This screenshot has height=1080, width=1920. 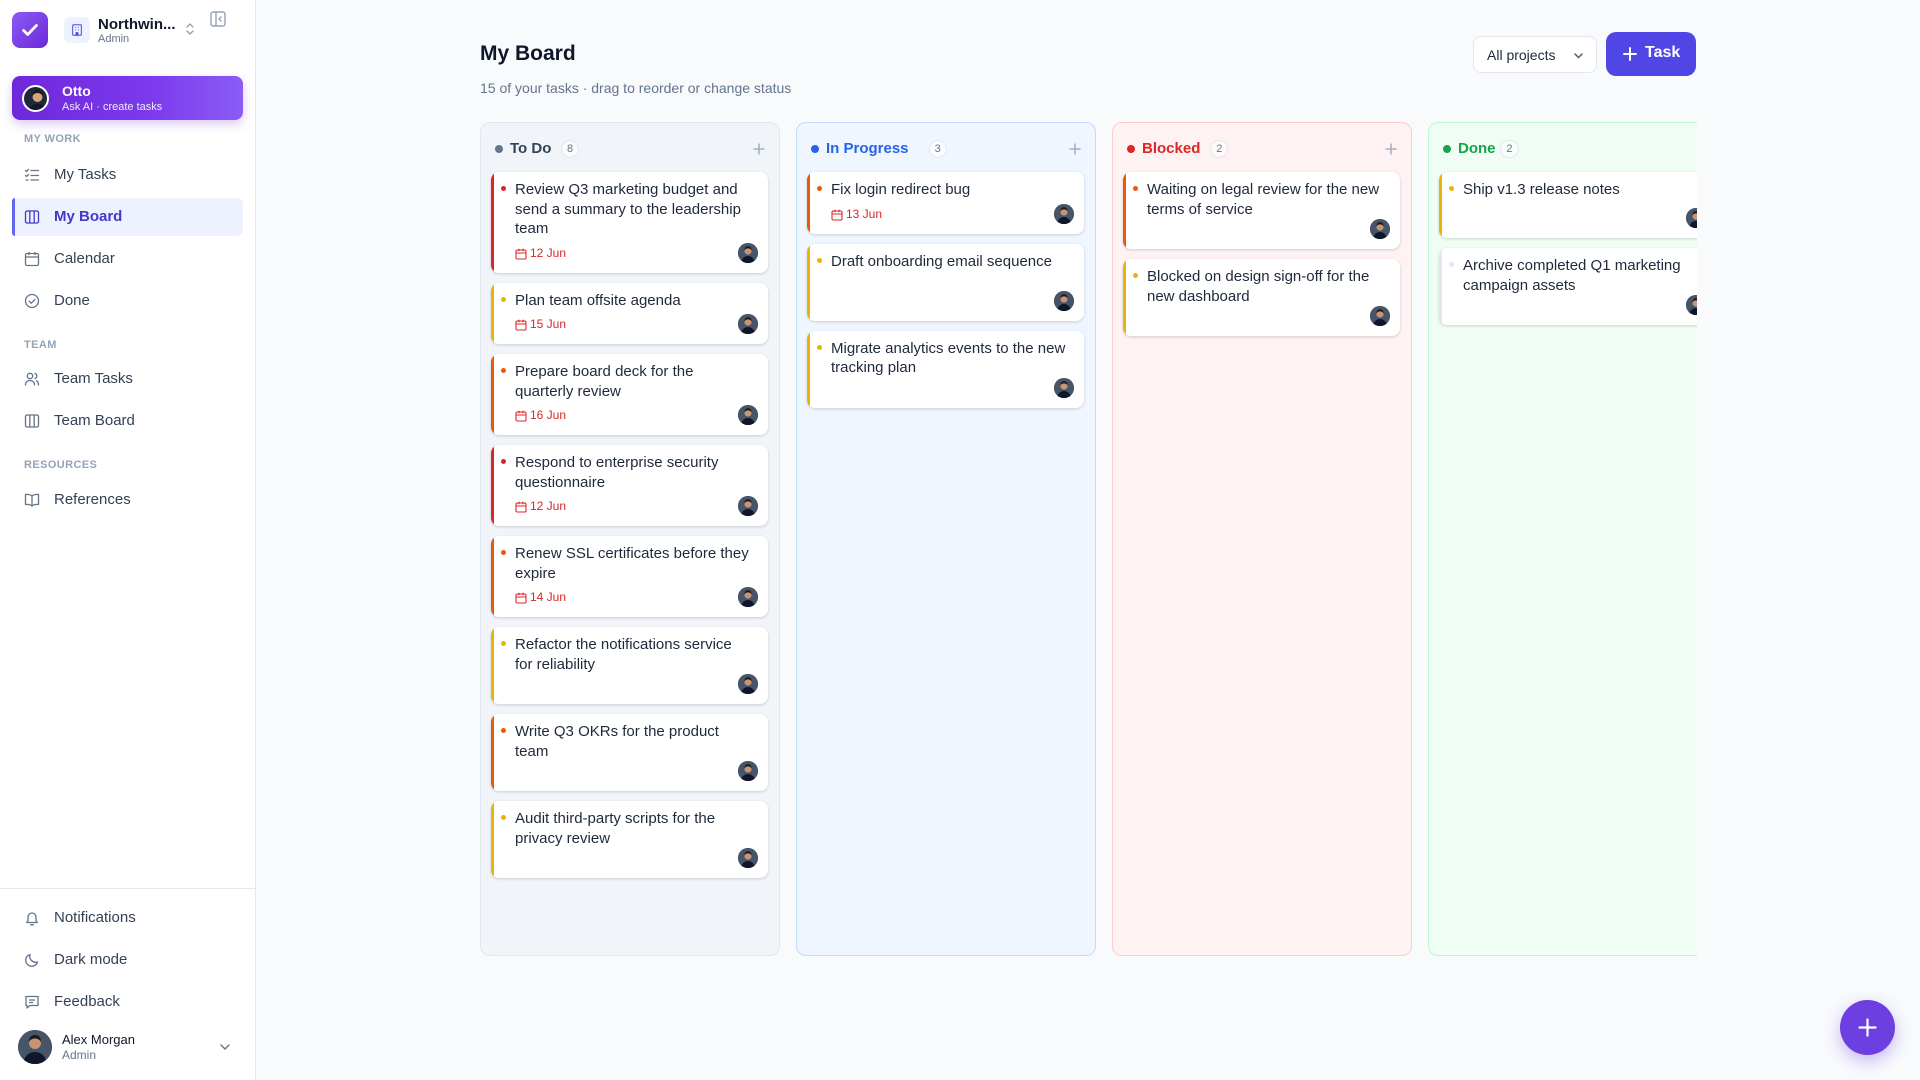 I want to click on task-card: Ship v1.3 release notes, so click(x=1568, y=205).